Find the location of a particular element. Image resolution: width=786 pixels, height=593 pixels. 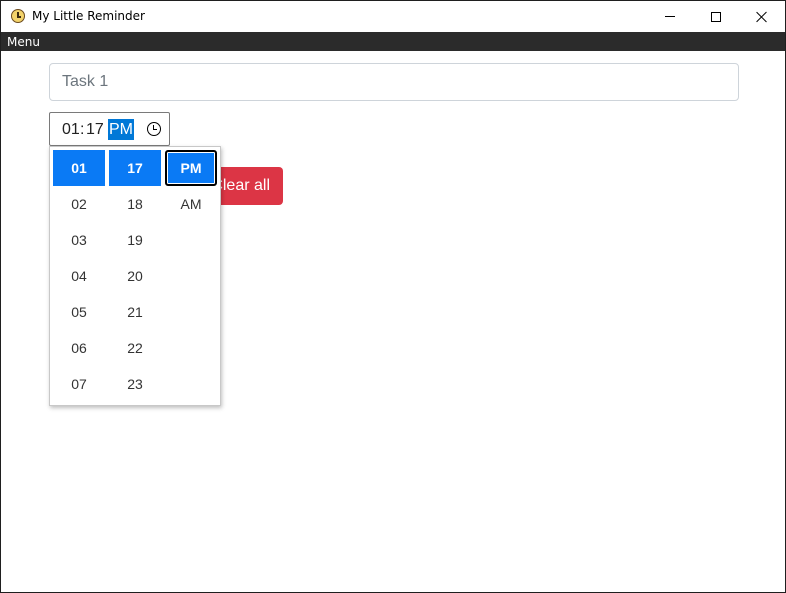

ampm-column: PM AM is located at coordinates (191, 186).